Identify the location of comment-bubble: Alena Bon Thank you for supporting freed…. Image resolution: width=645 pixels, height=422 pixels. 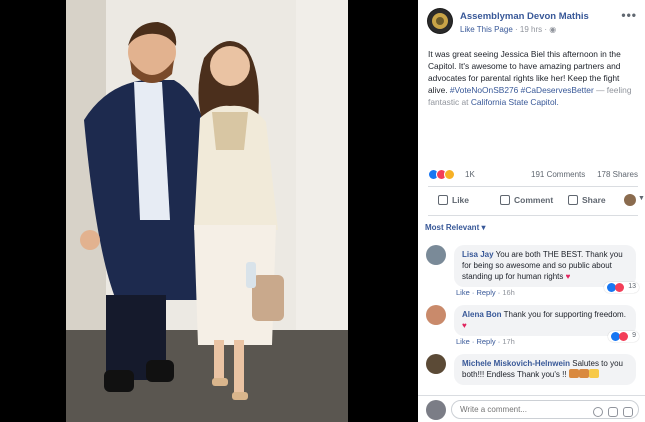
(545, 320).